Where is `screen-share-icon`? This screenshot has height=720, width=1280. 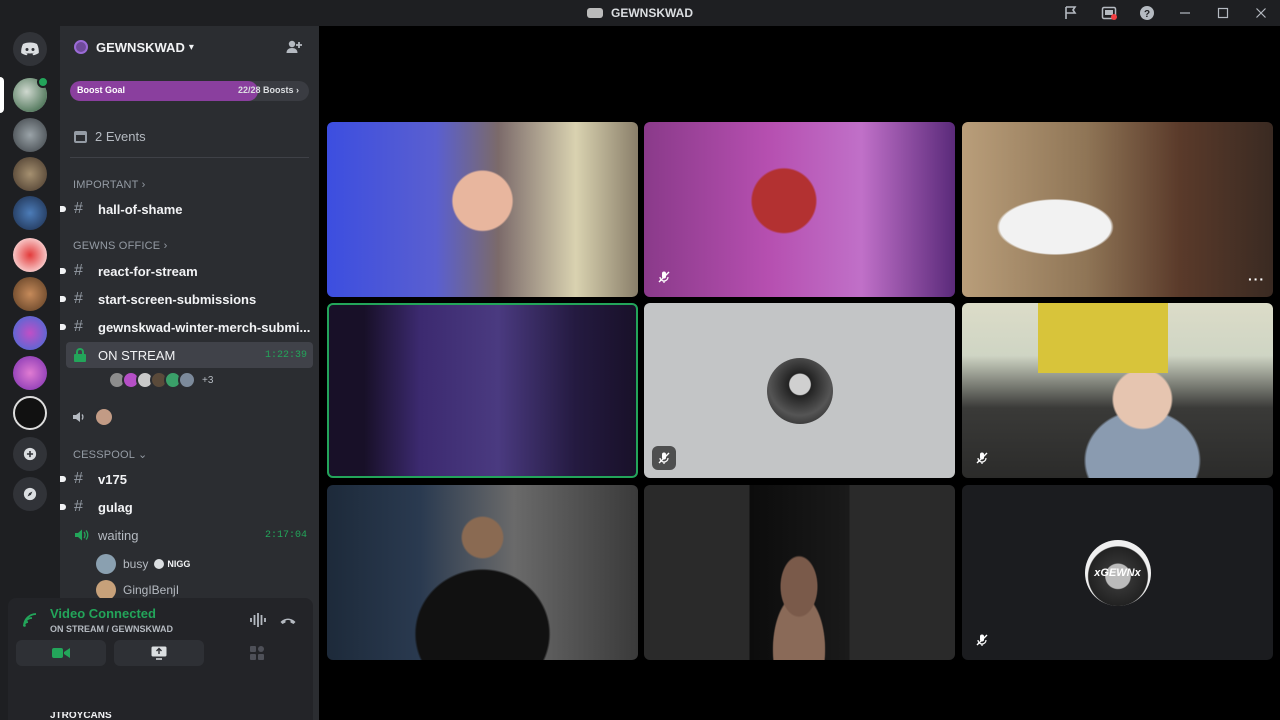
screen-share-icon is located at coordinates (159, 653).